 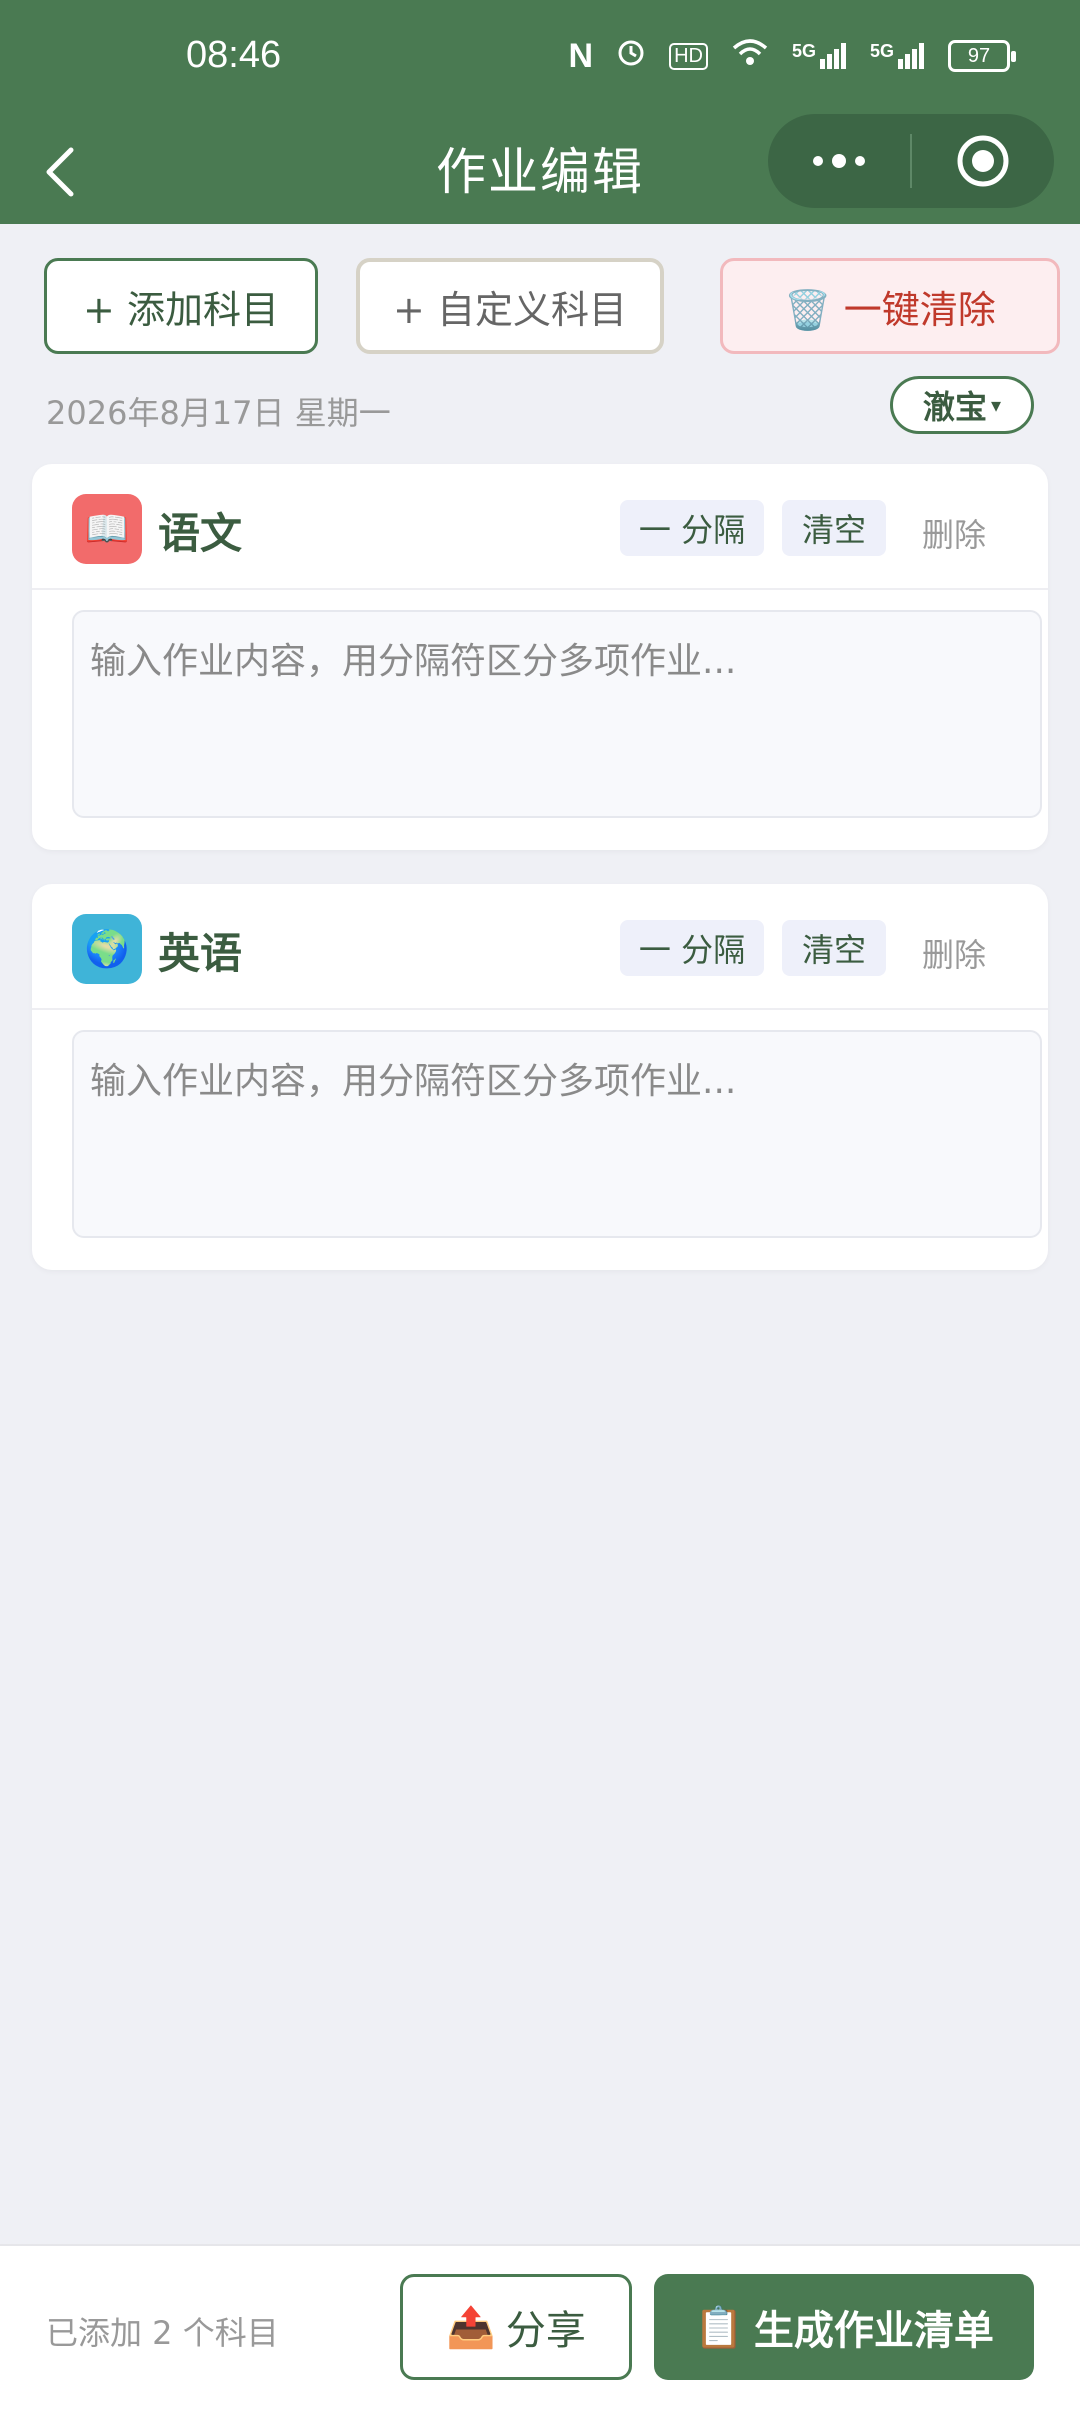 I want to click on more-button, so click(x=839, y=161).